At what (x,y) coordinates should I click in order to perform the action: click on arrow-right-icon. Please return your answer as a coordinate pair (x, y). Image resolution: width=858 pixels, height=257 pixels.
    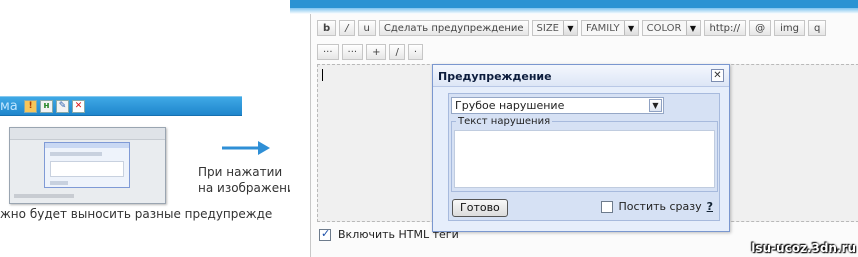
    Looking at the image, I should click on (246, 148).